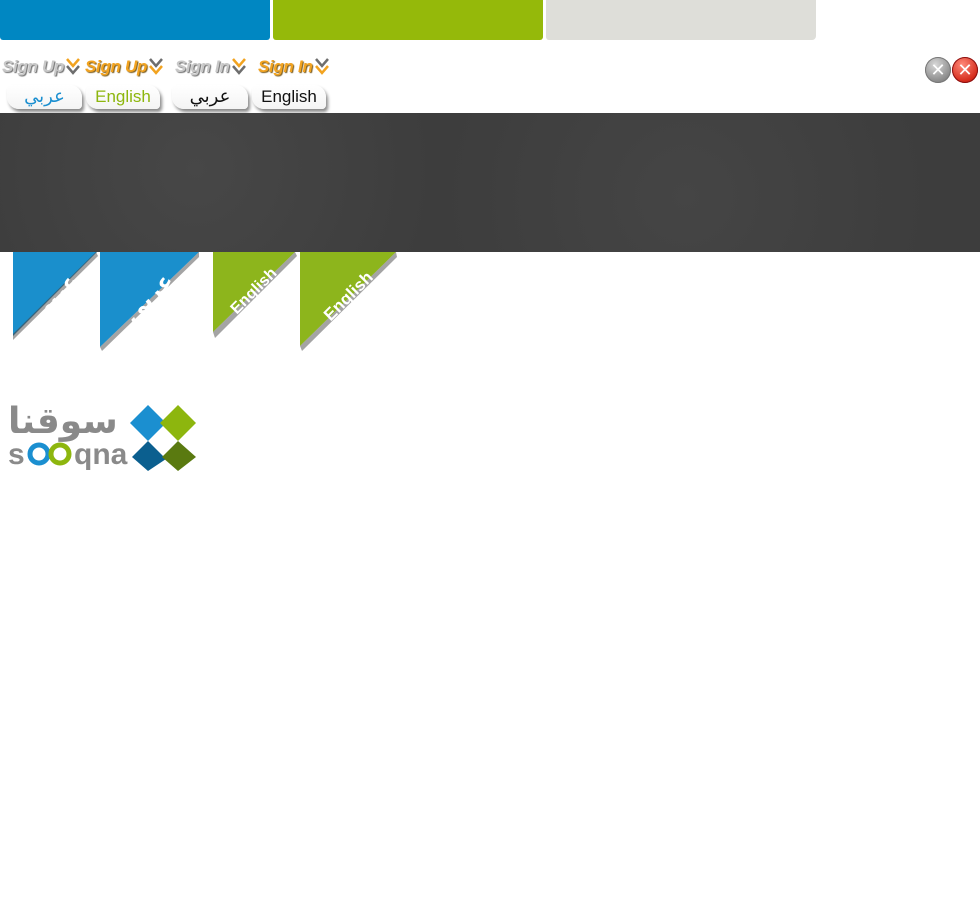 The width and height of the screenshot is (980, 900). Describe the element at coordinates (44, 97) in the screenshot. I see `lang-arabic-button-active: عربي` at that location.